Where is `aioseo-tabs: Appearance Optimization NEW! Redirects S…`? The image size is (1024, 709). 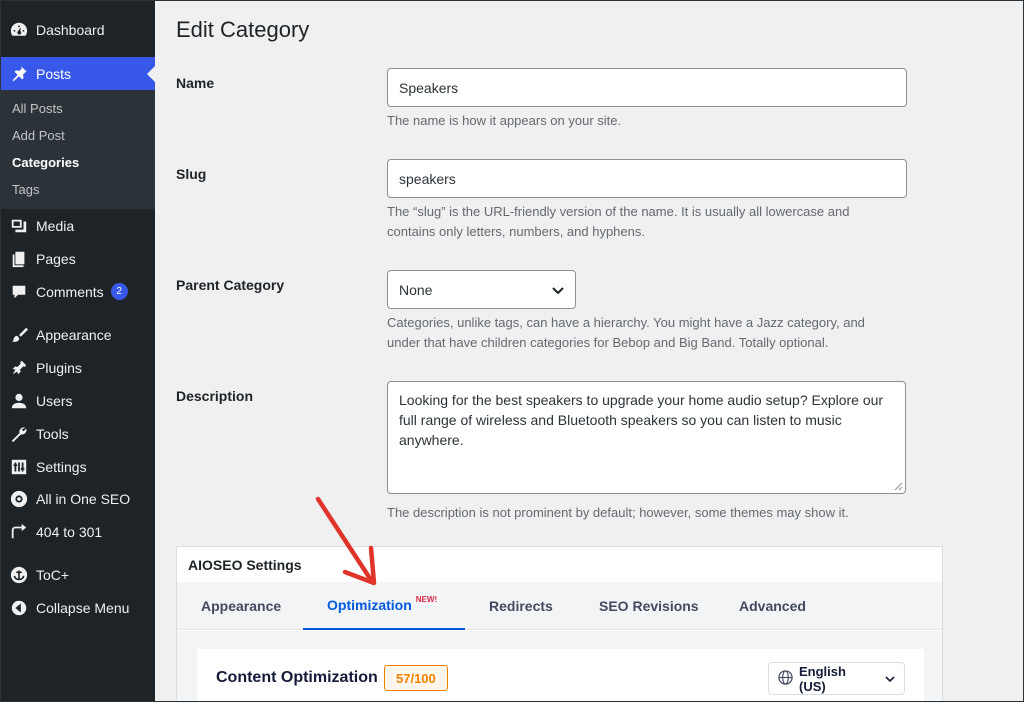 aioseo-tabs: Appearance Optimization NEW! Redirects S… is located at coordinates (559, 606).